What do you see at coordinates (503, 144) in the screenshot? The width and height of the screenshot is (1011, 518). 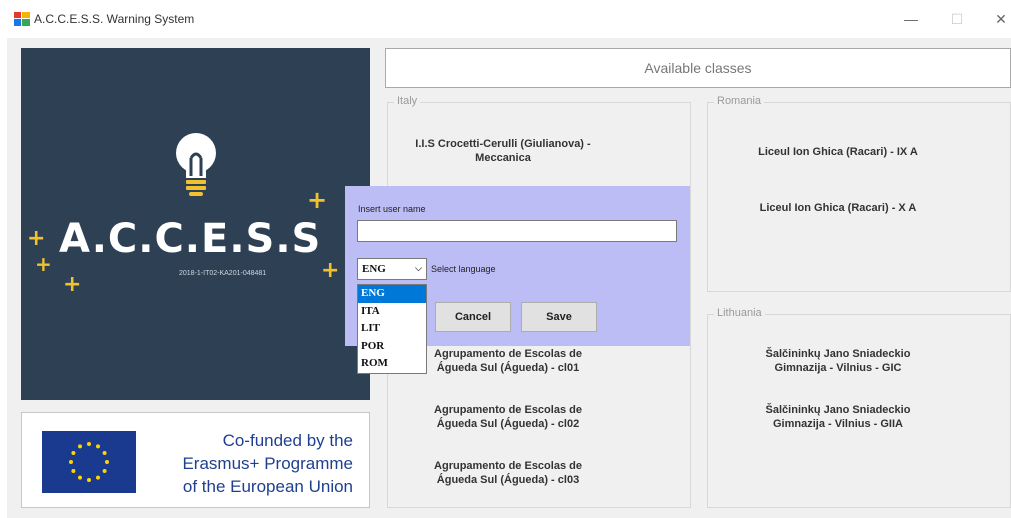 I see `class-label: I.I.S Crocetti-Cerulli (Giulianova) -` at bounding box center [503, 144].